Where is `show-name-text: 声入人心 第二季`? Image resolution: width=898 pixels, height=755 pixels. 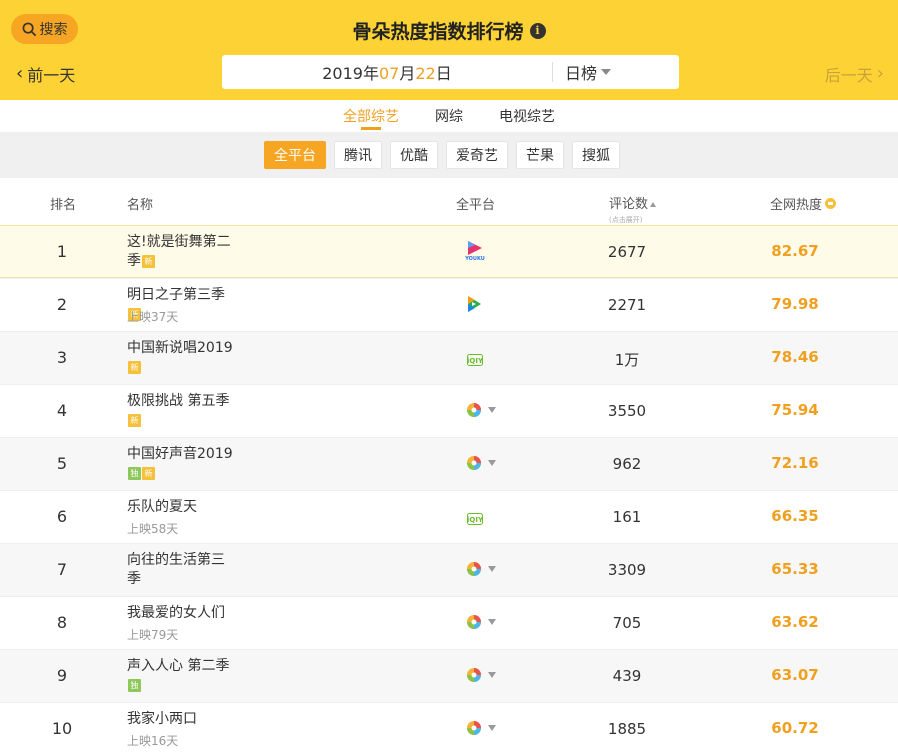 show-name-text: 声入人心 第二季 is located at coordinates (178, 666).